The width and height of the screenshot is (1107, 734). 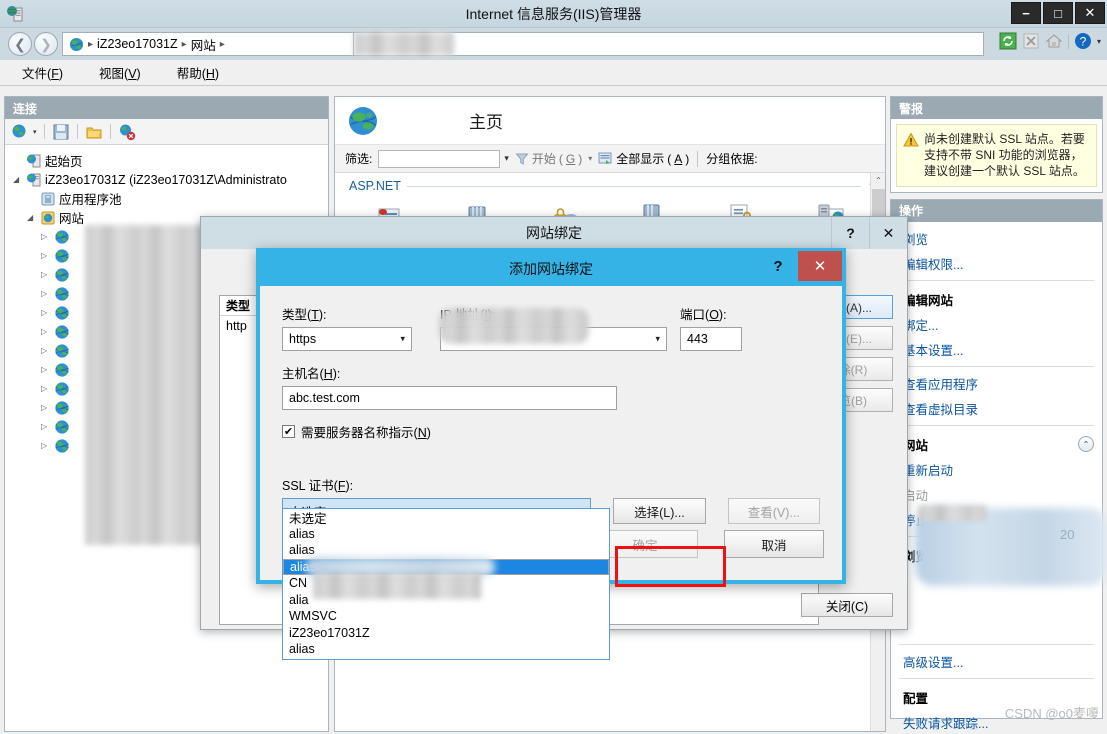 What do you see at coordinates (120, 72) in the screenshot?
I see `menu-item-view: 视图(V)` at bounding box center [120, 72].